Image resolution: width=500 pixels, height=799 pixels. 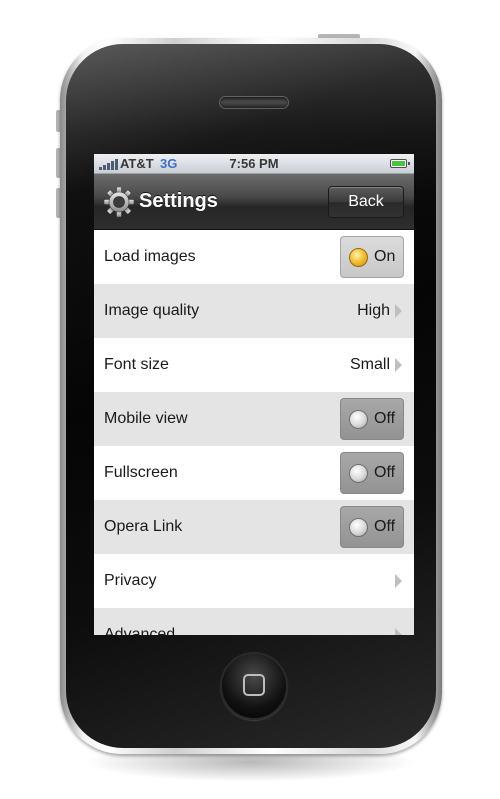 What do you see at coordinates (254, 473) in the screenshot?
I see `setting-row-fullscreen: Fullscreen Off` at bounding box center [254, 473].